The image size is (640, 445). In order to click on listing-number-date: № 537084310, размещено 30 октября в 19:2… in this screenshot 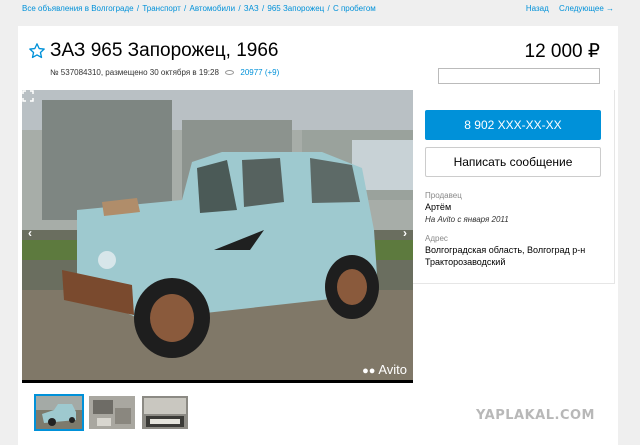, I will do `click(134, 72)`.